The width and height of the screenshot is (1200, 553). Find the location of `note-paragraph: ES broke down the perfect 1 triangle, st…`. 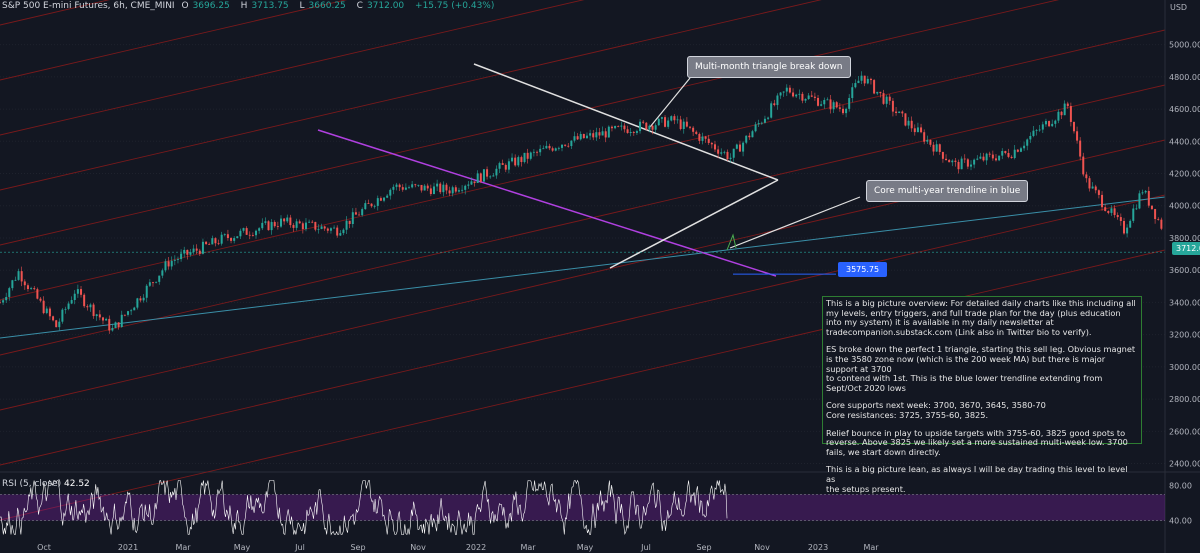

note-paragraph: ES broke down the perfect 1 triangle, st… is located at coordinates (981, 368).